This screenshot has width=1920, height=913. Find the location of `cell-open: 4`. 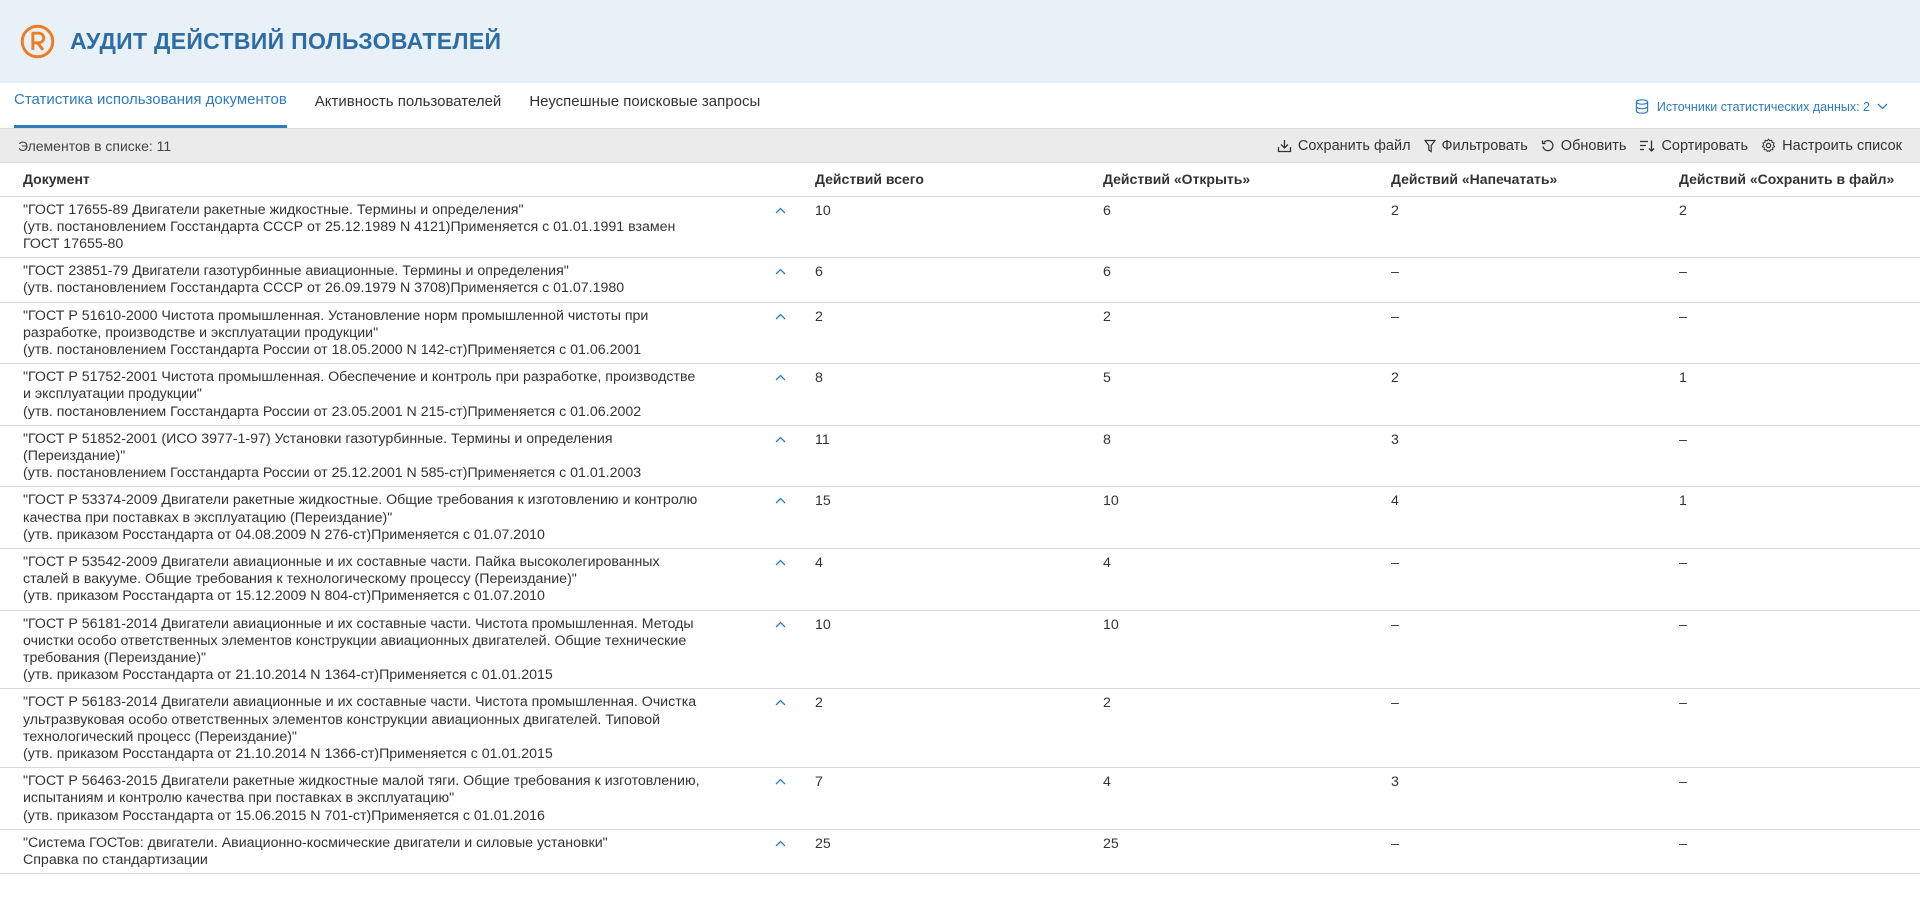

cell-open: 4 is located at coordinates (1224, 798).